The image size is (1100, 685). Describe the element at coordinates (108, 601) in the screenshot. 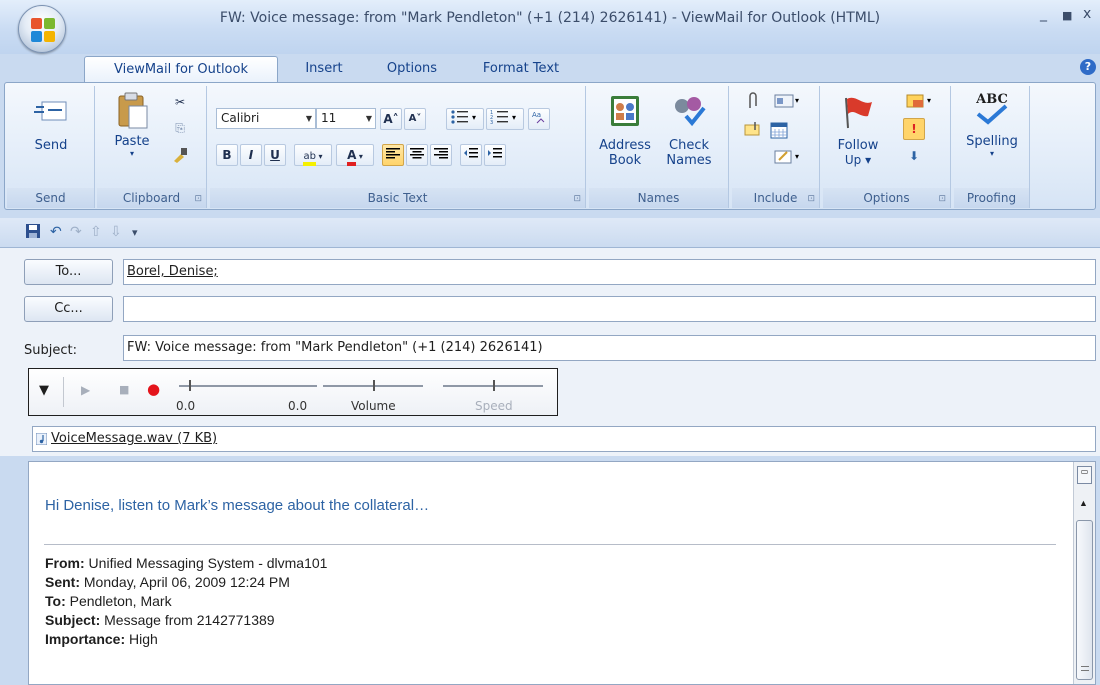

I see `to-line: To: Pendleton, Mark` at that location.